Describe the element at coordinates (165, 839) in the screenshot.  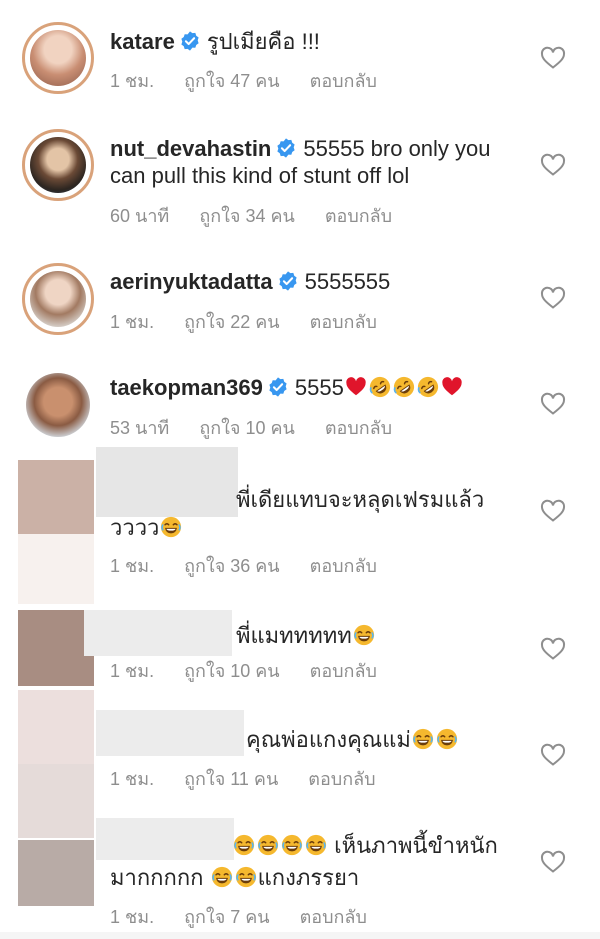
I see `redacted-username` at that location.